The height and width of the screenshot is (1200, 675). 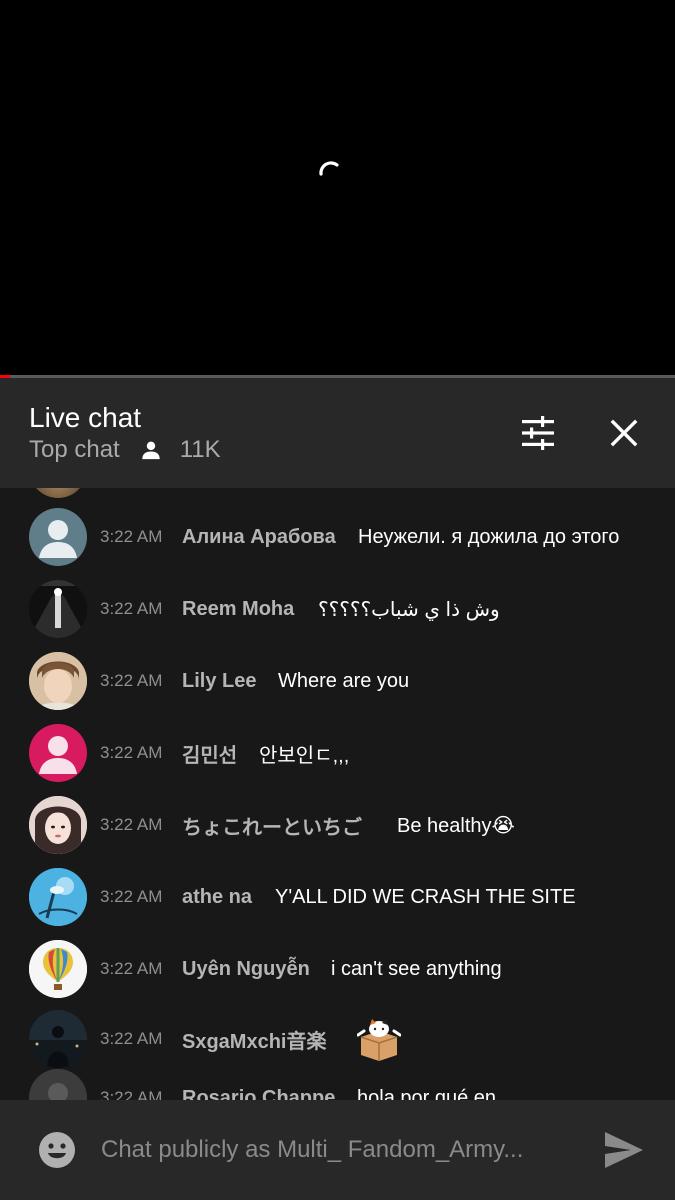 What do you see at coordinates (272, 825) in the screenshot?
I see `message-author: ちょこれーといちご` at bounding box center [272, 825].